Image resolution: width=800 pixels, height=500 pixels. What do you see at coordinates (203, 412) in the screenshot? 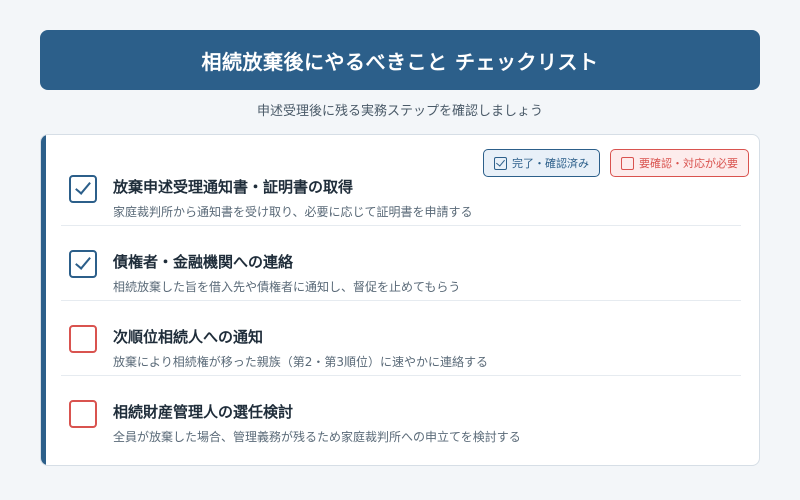
I see `item-title: 相続財産管理人の選任検討` at bounding box center [203, 412].